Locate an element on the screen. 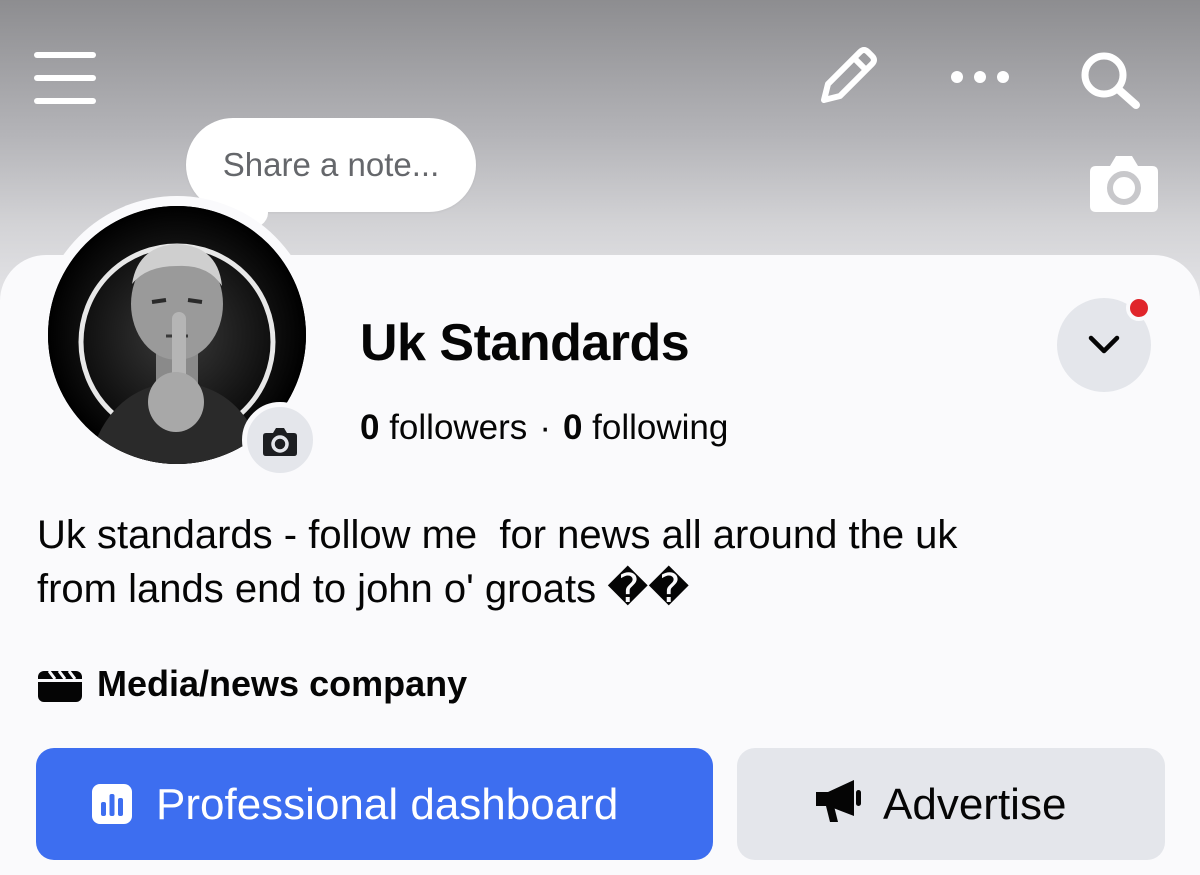 The height and width of the screenshot is (875, 1200). camera-icon is located at coordinates (280, 442).